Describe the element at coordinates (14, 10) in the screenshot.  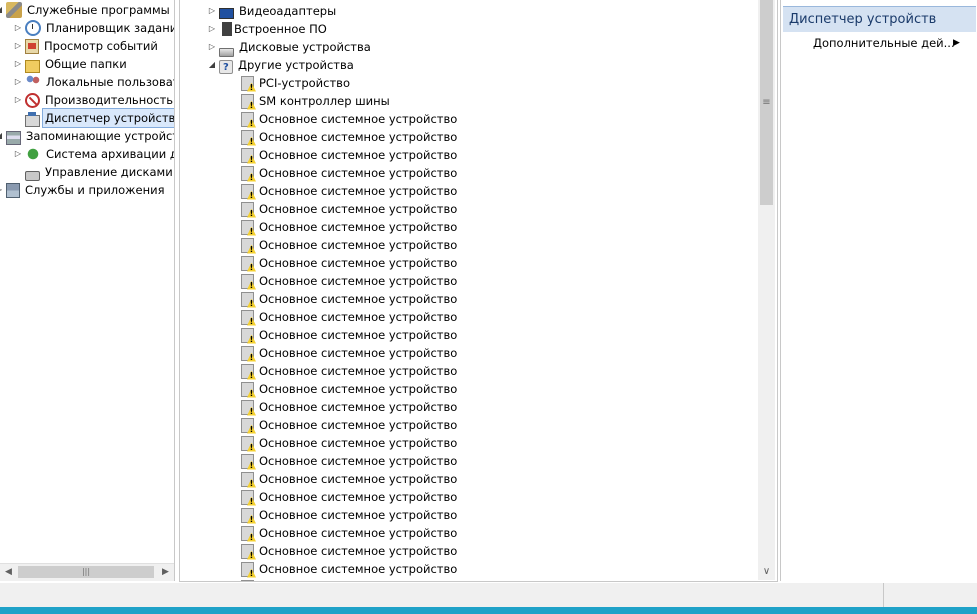
I see `tools-icon` at that location.